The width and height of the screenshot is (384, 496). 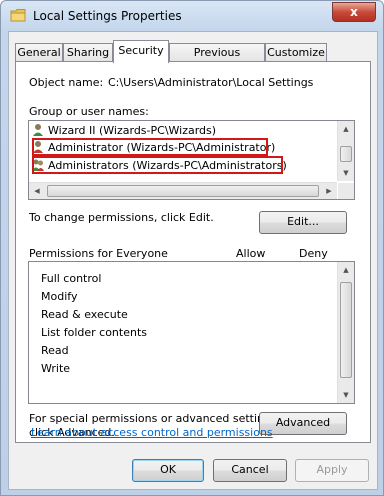 What do you see at coordinates (59, 296) in the screenshot?
I see `permission-item: Modify` at bounding box center [59, 296].